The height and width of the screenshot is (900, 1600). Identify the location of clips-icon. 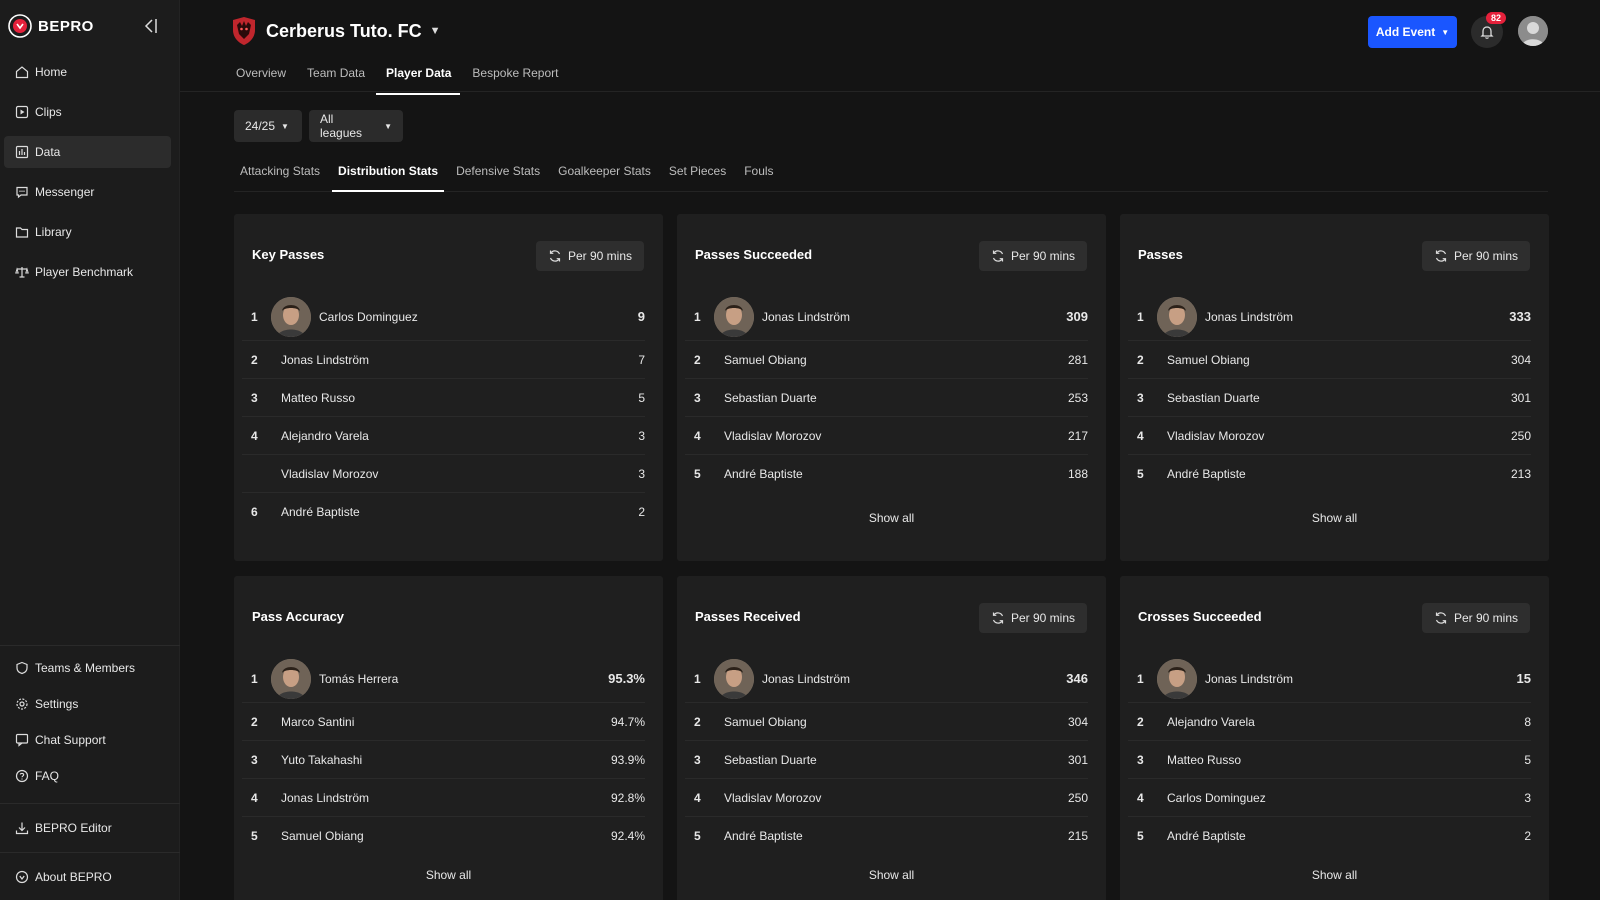
(22, 112).